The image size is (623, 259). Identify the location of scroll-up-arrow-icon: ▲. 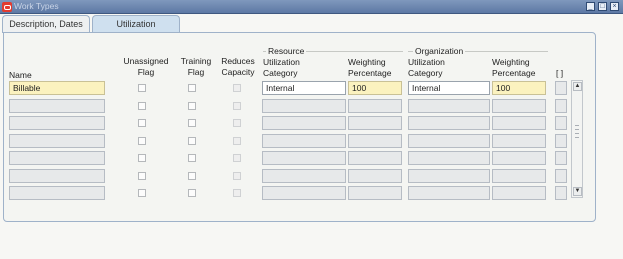
(577, 86).